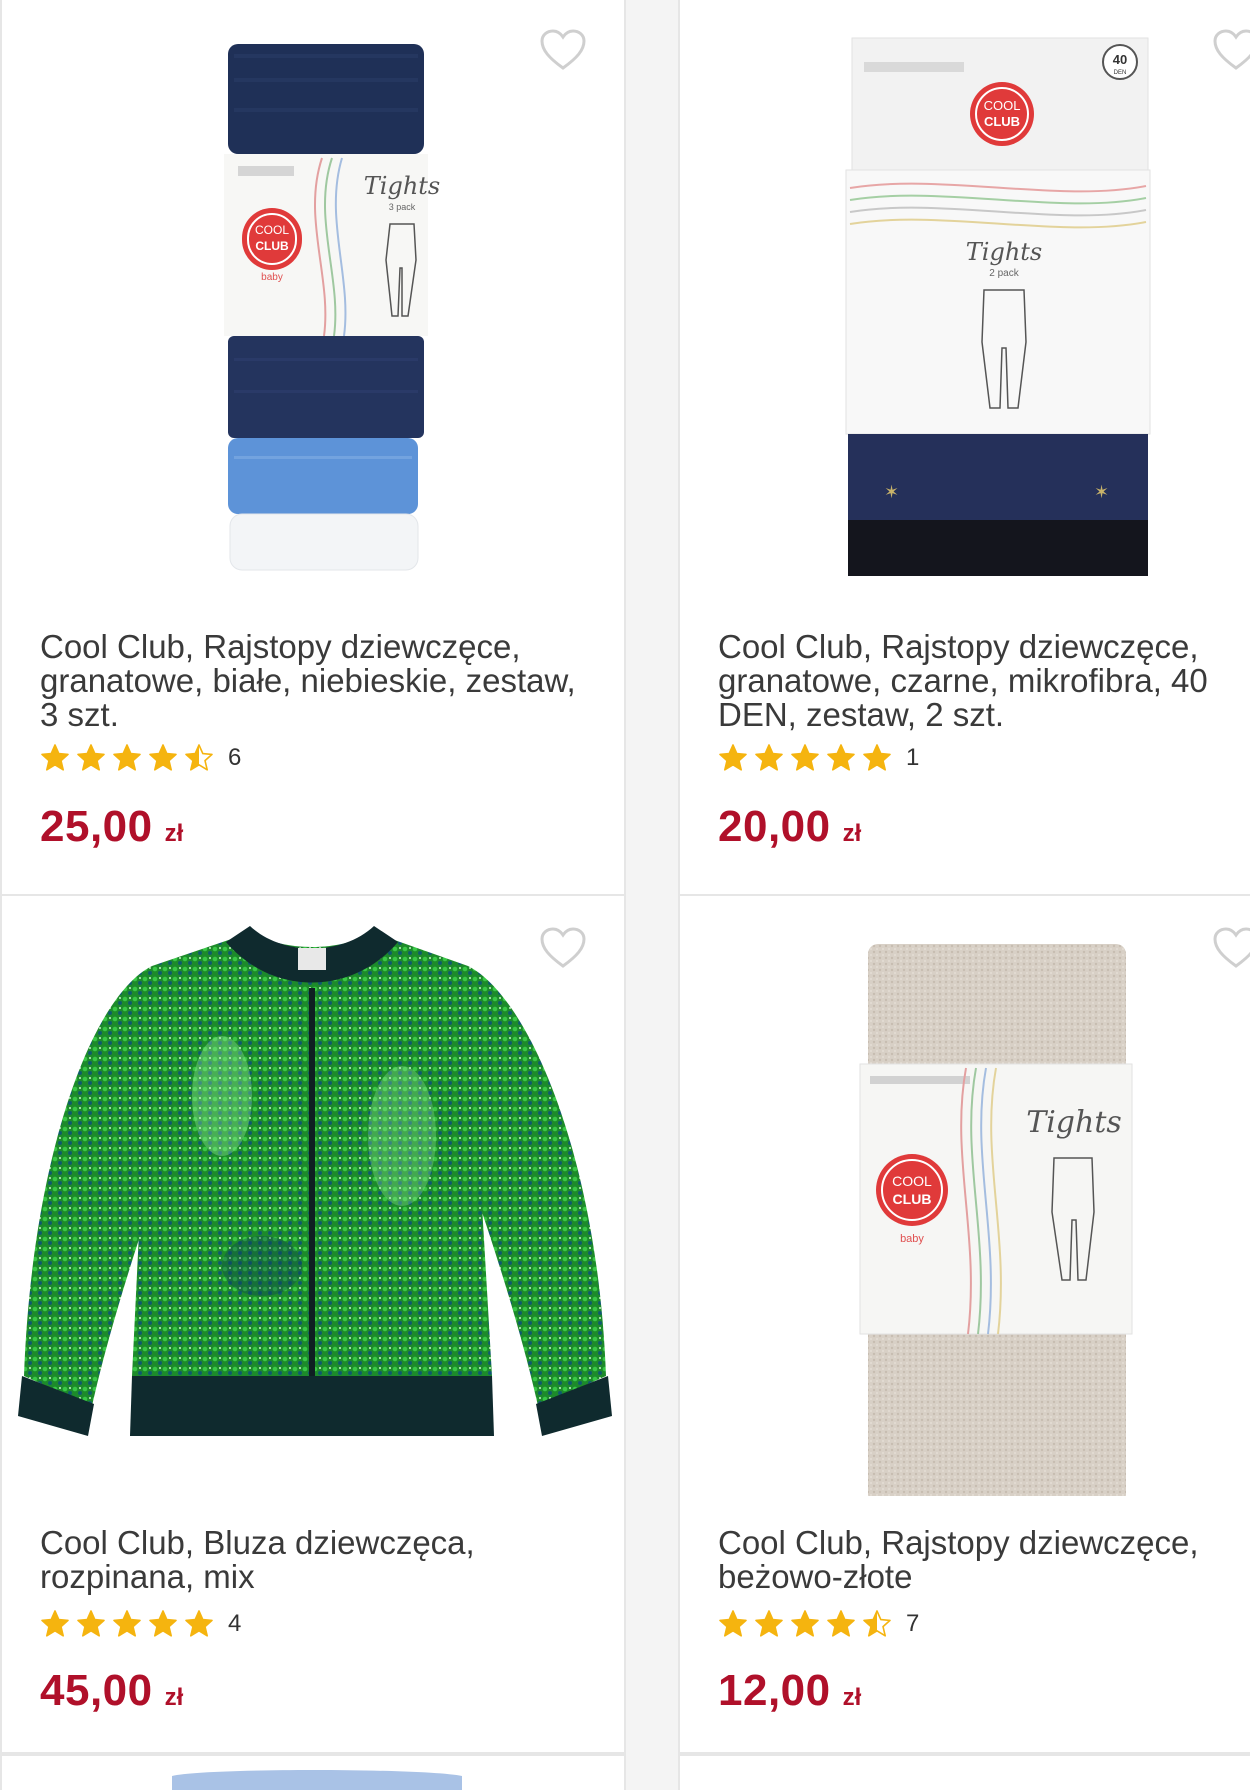 The height and width of the screenshot is (1790, 1250). Describe the element at coordinates (1120, 59) in the screenshot. I see `den-badge-text: 40` at that location.